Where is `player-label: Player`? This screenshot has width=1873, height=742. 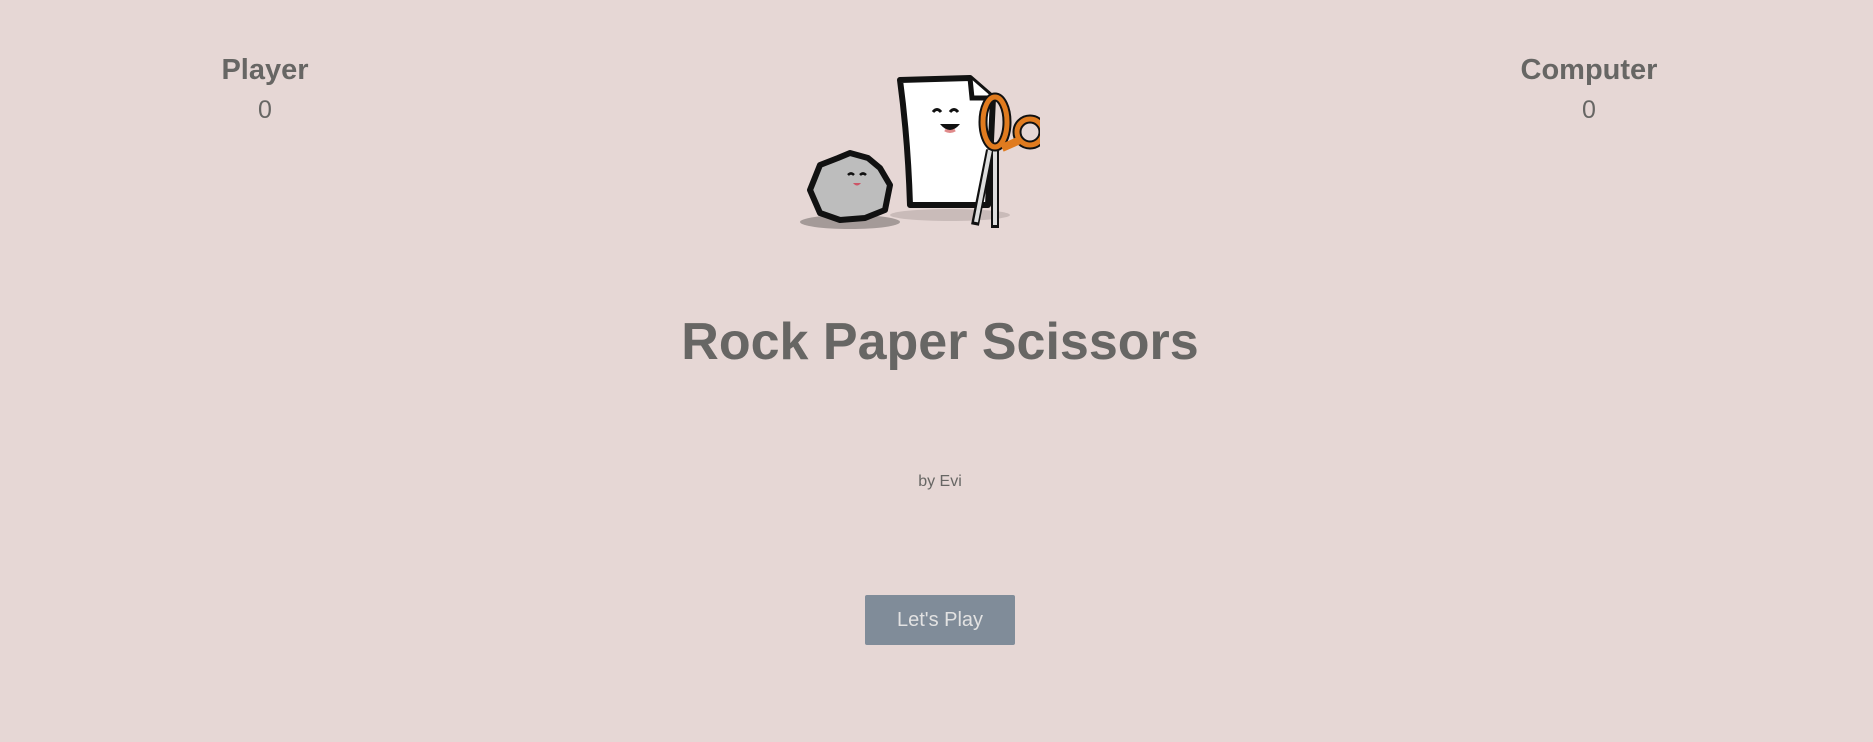
player-label: Player is located at coordinates (265, 70).